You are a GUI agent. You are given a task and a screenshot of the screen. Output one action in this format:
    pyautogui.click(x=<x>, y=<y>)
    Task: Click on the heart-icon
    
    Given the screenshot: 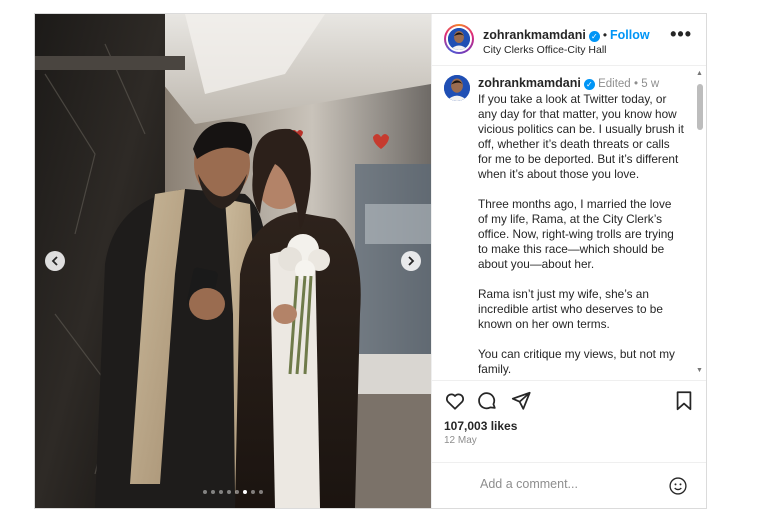 What is the action you would take?
    pyautogui.click(x=455, y=403)
    